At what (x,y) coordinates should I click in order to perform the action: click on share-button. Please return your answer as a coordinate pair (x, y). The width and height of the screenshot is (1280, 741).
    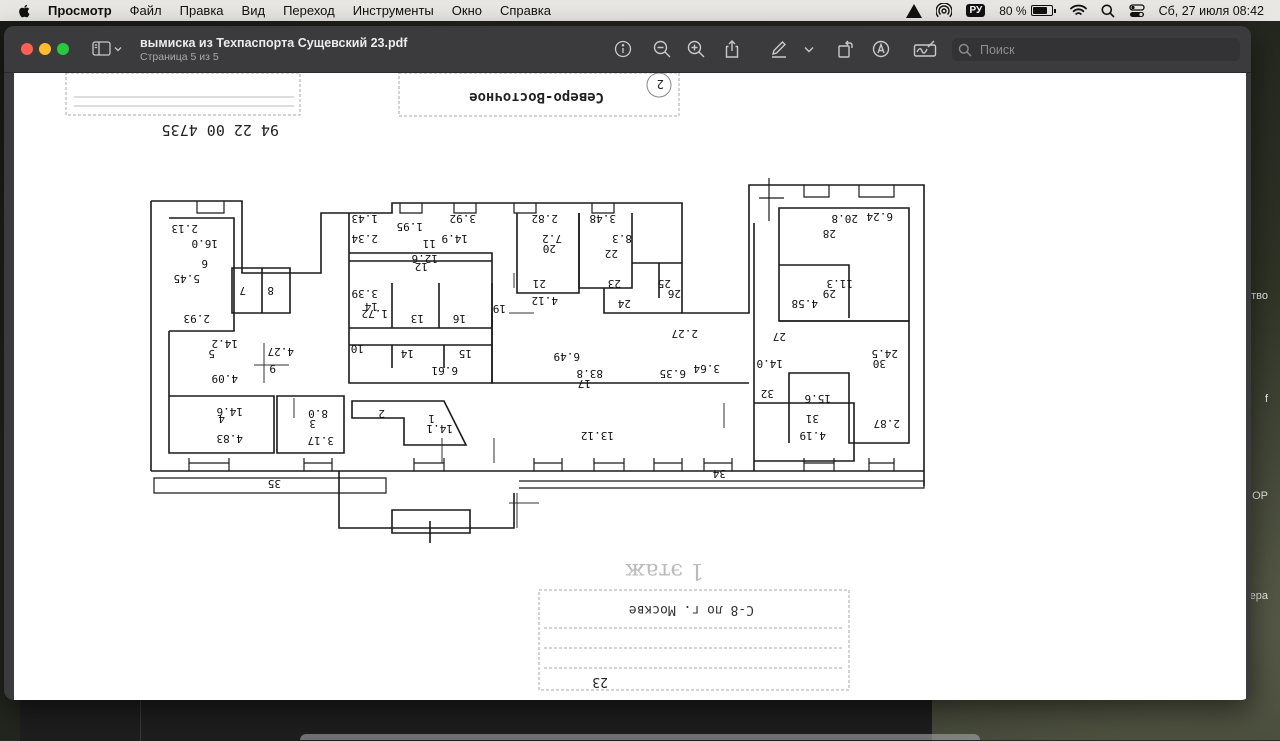
    Looking at the image, I should click on (732, 49).